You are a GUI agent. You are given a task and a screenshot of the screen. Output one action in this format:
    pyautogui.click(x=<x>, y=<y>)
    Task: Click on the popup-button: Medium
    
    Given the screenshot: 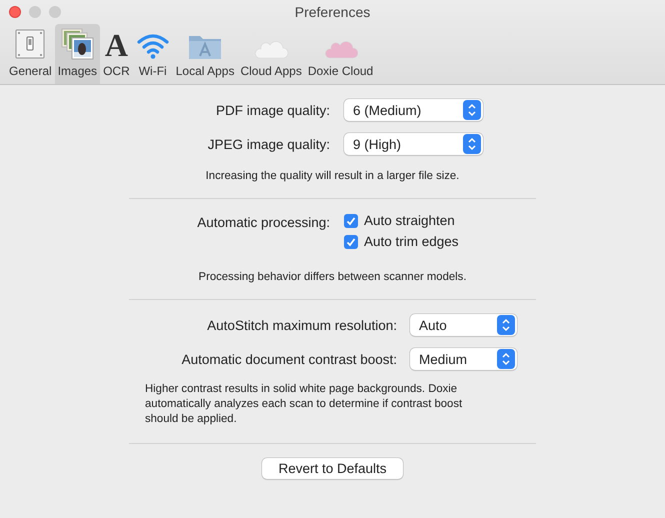 What is the action you would take?
    pyautogui.click(x=463, y=359)
    